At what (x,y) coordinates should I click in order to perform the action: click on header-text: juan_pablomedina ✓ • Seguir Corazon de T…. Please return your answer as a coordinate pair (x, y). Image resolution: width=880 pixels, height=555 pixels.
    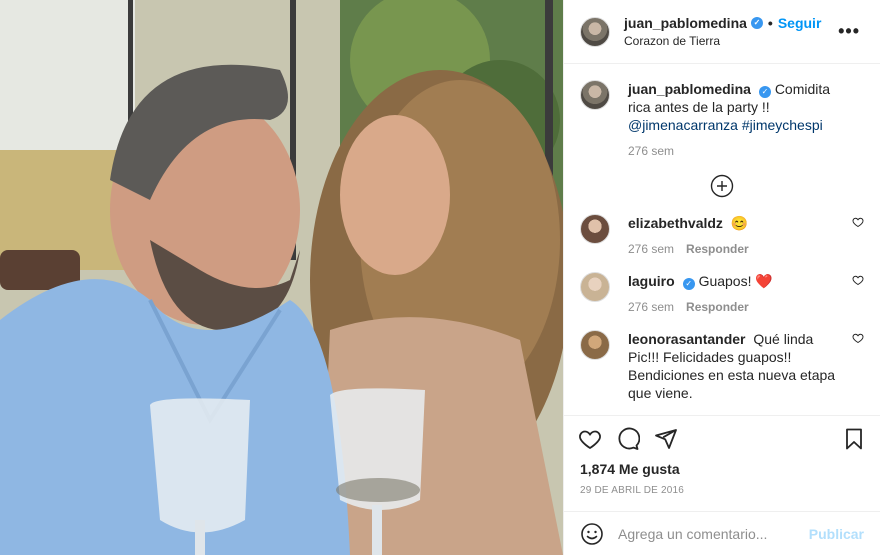
    Looking at the image, I should click on (729, 32).